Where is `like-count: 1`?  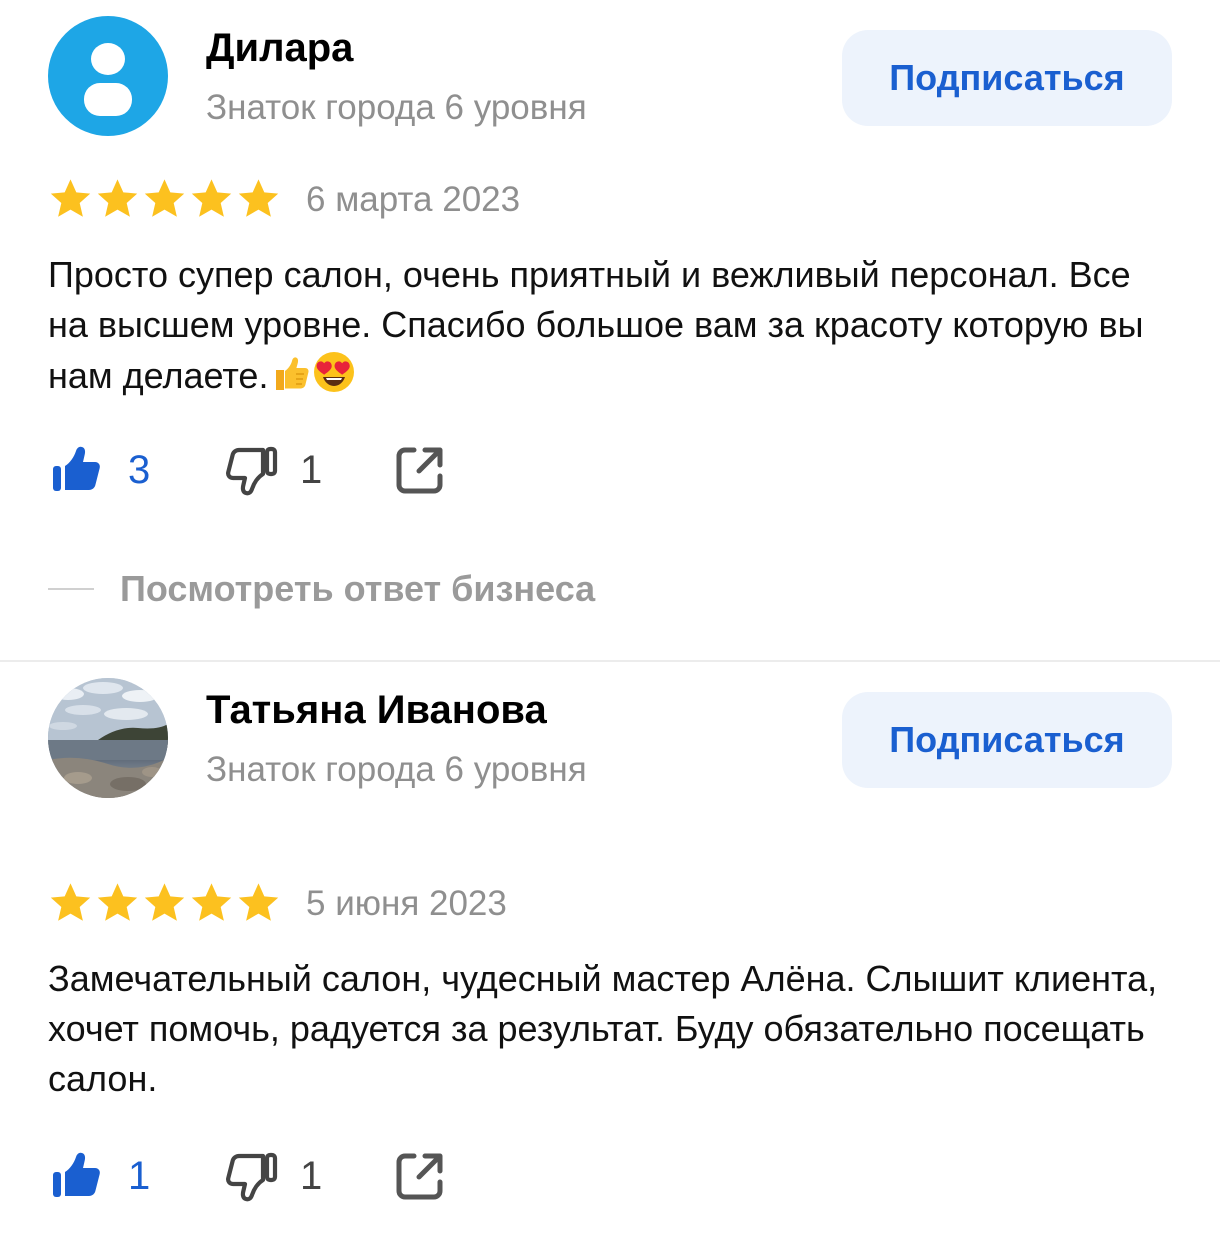 like-count: 1 is located at coordinates (139, 1176).